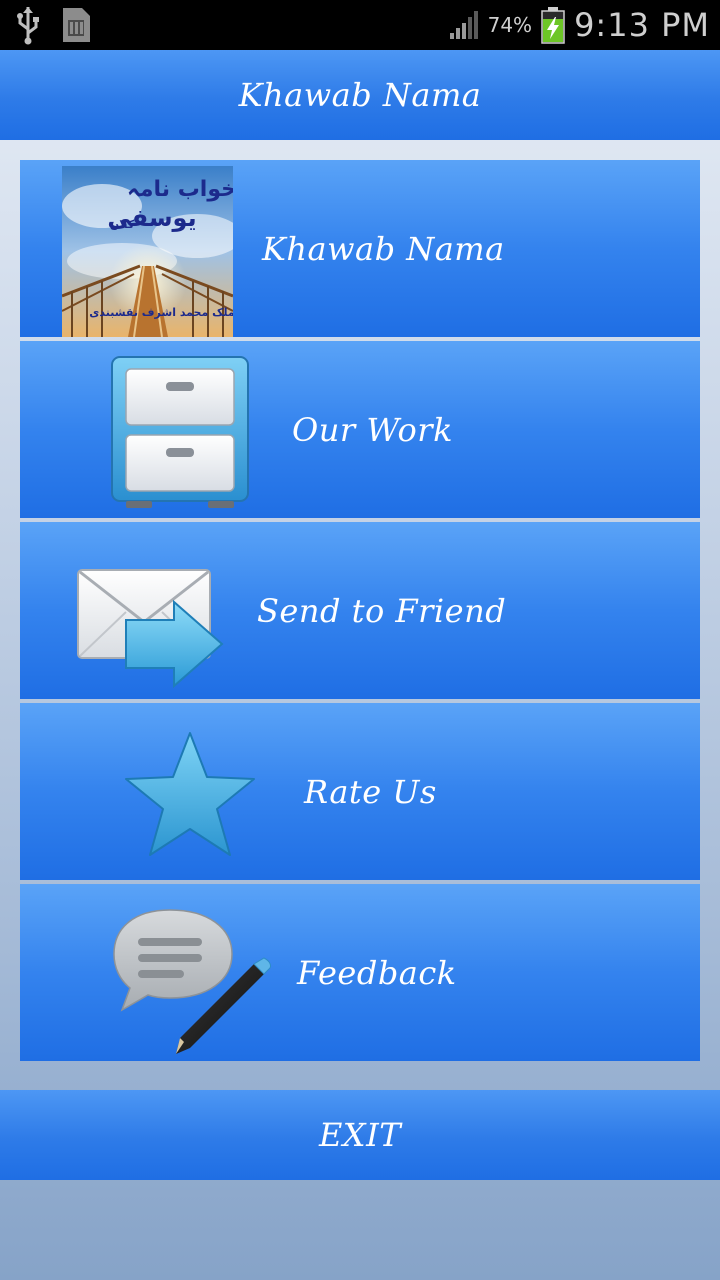  Describe the element at coordinates (53, 25) in the screenshot. I see `status-left-icons` at that location.